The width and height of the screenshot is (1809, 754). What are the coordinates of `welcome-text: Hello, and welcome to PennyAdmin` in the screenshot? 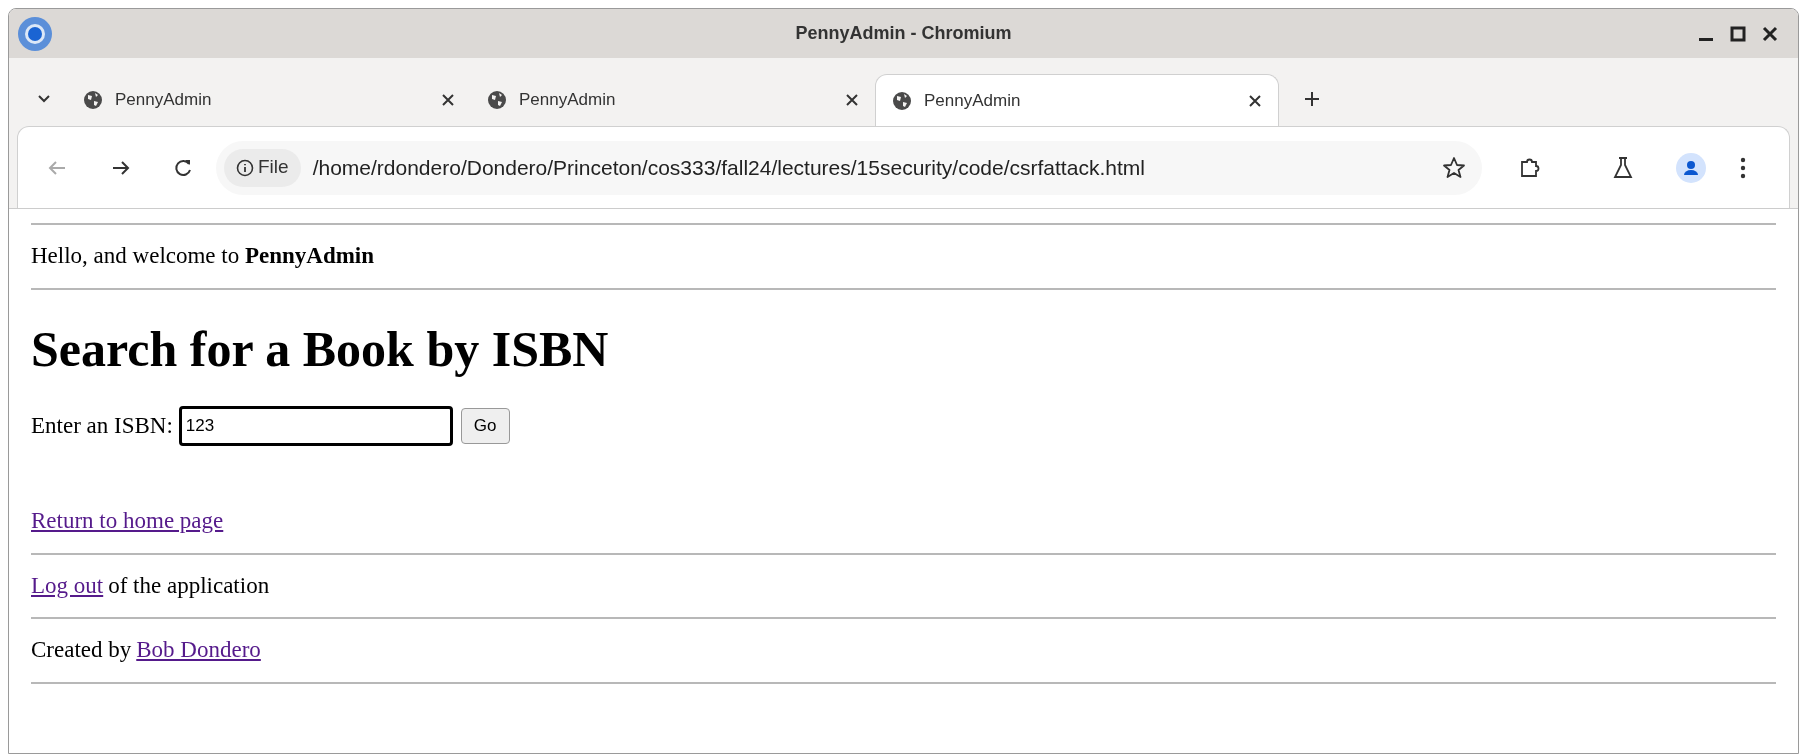 It's located at (203, 256).